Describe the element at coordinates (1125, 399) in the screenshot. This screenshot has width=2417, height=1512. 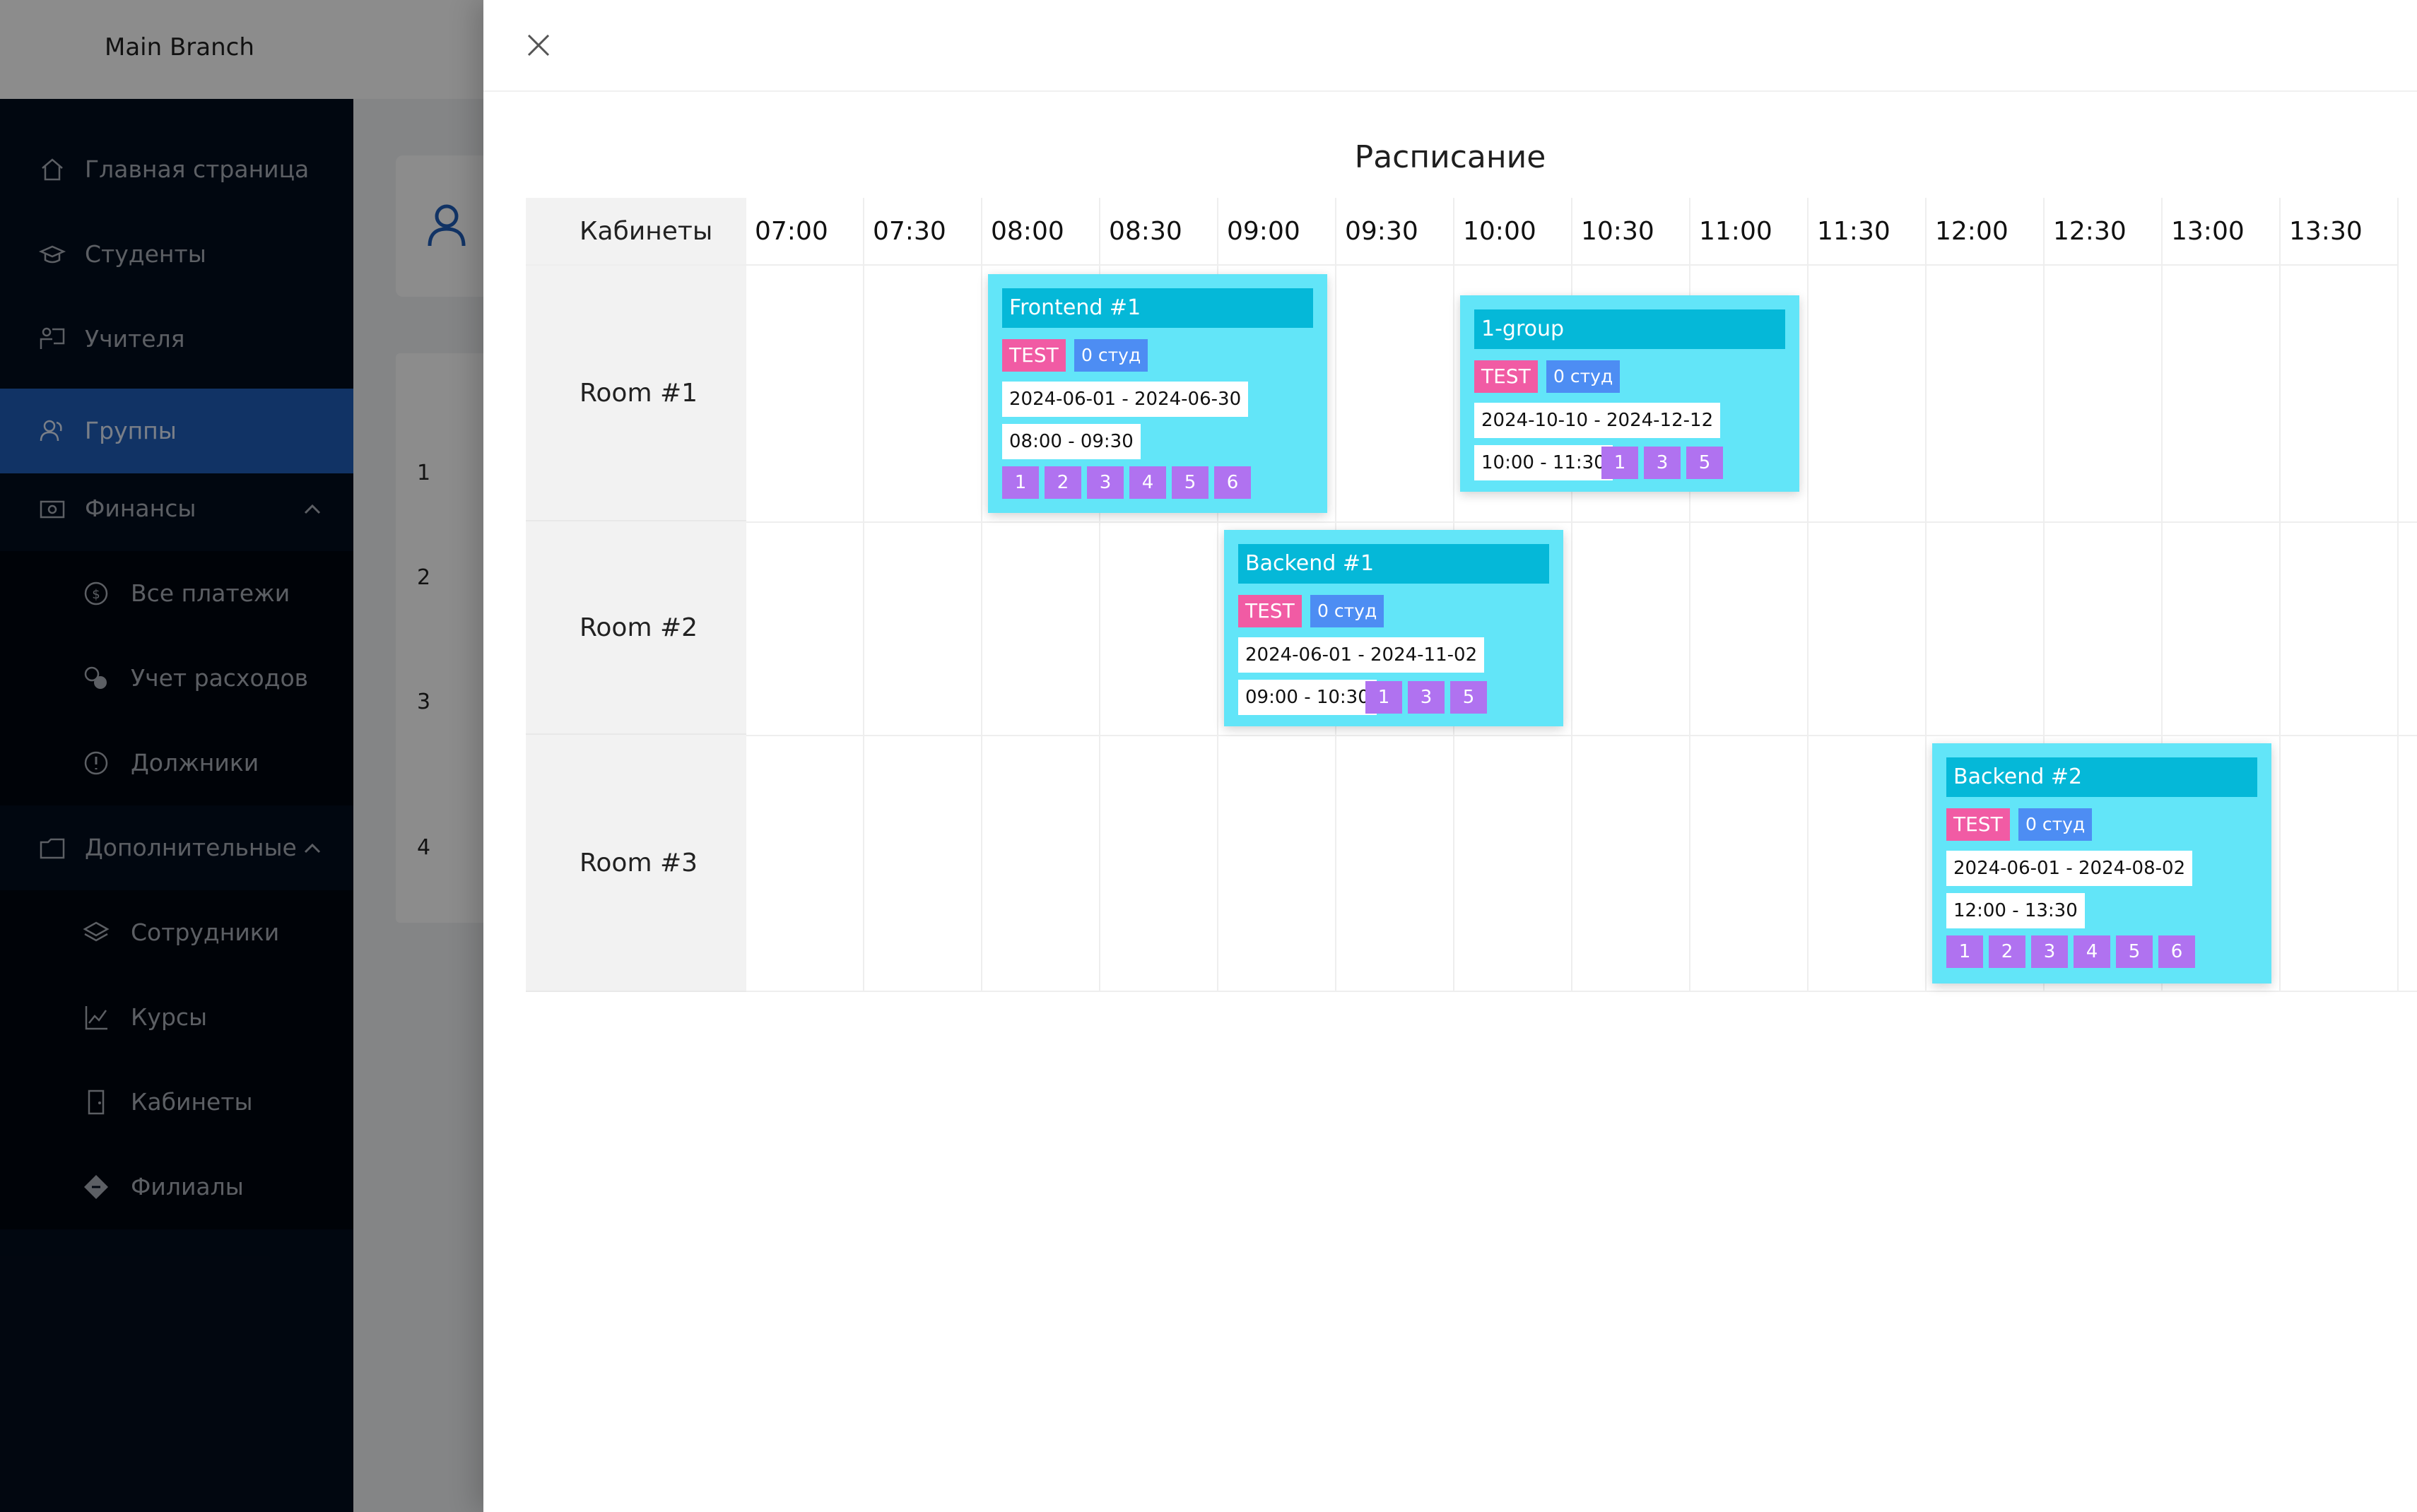
I see `lesson-dates: 2024-06-01 - 2024-06-30` at that location.